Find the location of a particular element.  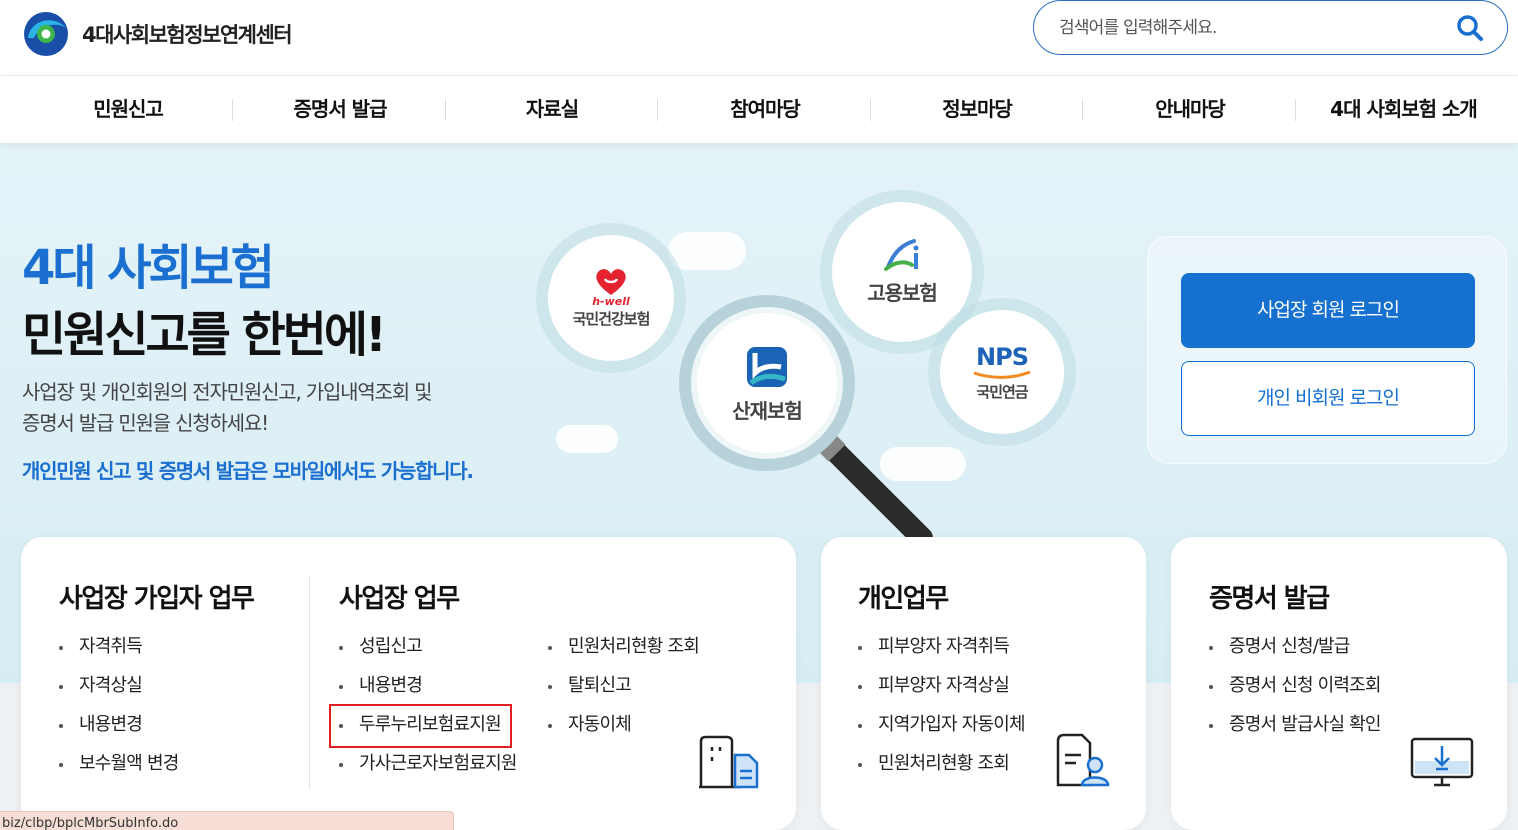

hero-mobile-note: 개인민원 신고 및 증명서 발급은 모바일에서도 가능합니다. is located at coordinates (248, 471).